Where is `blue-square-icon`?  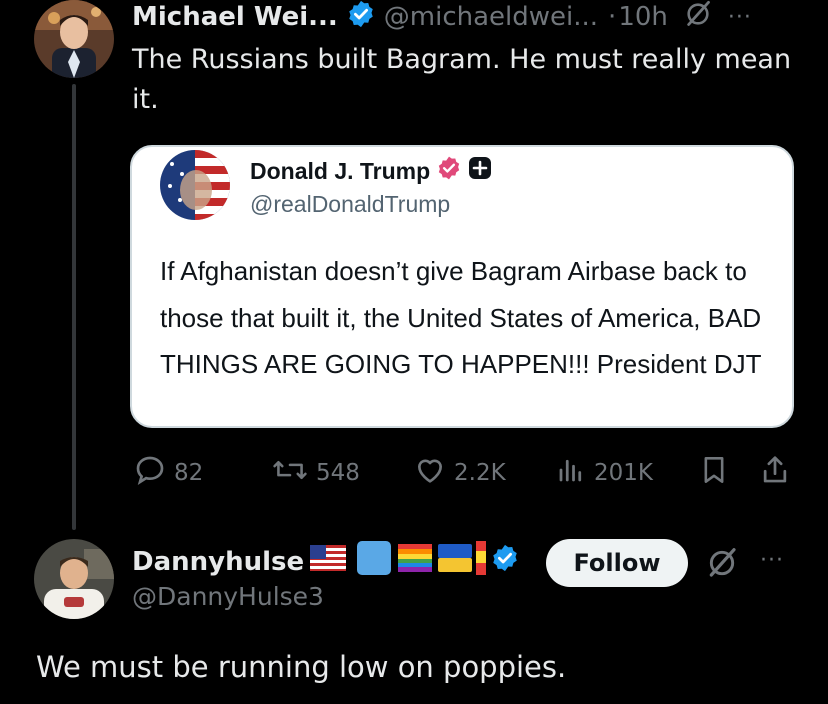
blue-square-icon is located at coordinates (374, 561).